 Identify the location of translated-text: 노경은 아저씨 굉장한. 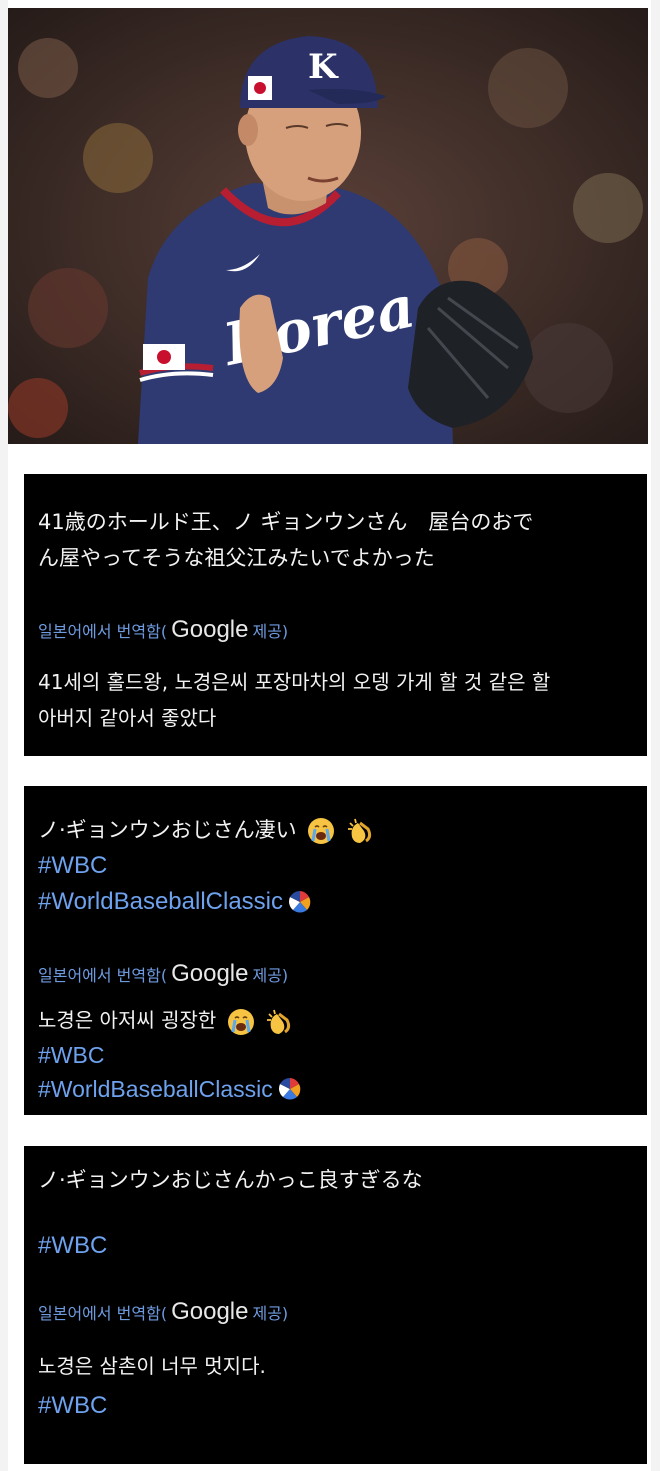
(335, 1020).